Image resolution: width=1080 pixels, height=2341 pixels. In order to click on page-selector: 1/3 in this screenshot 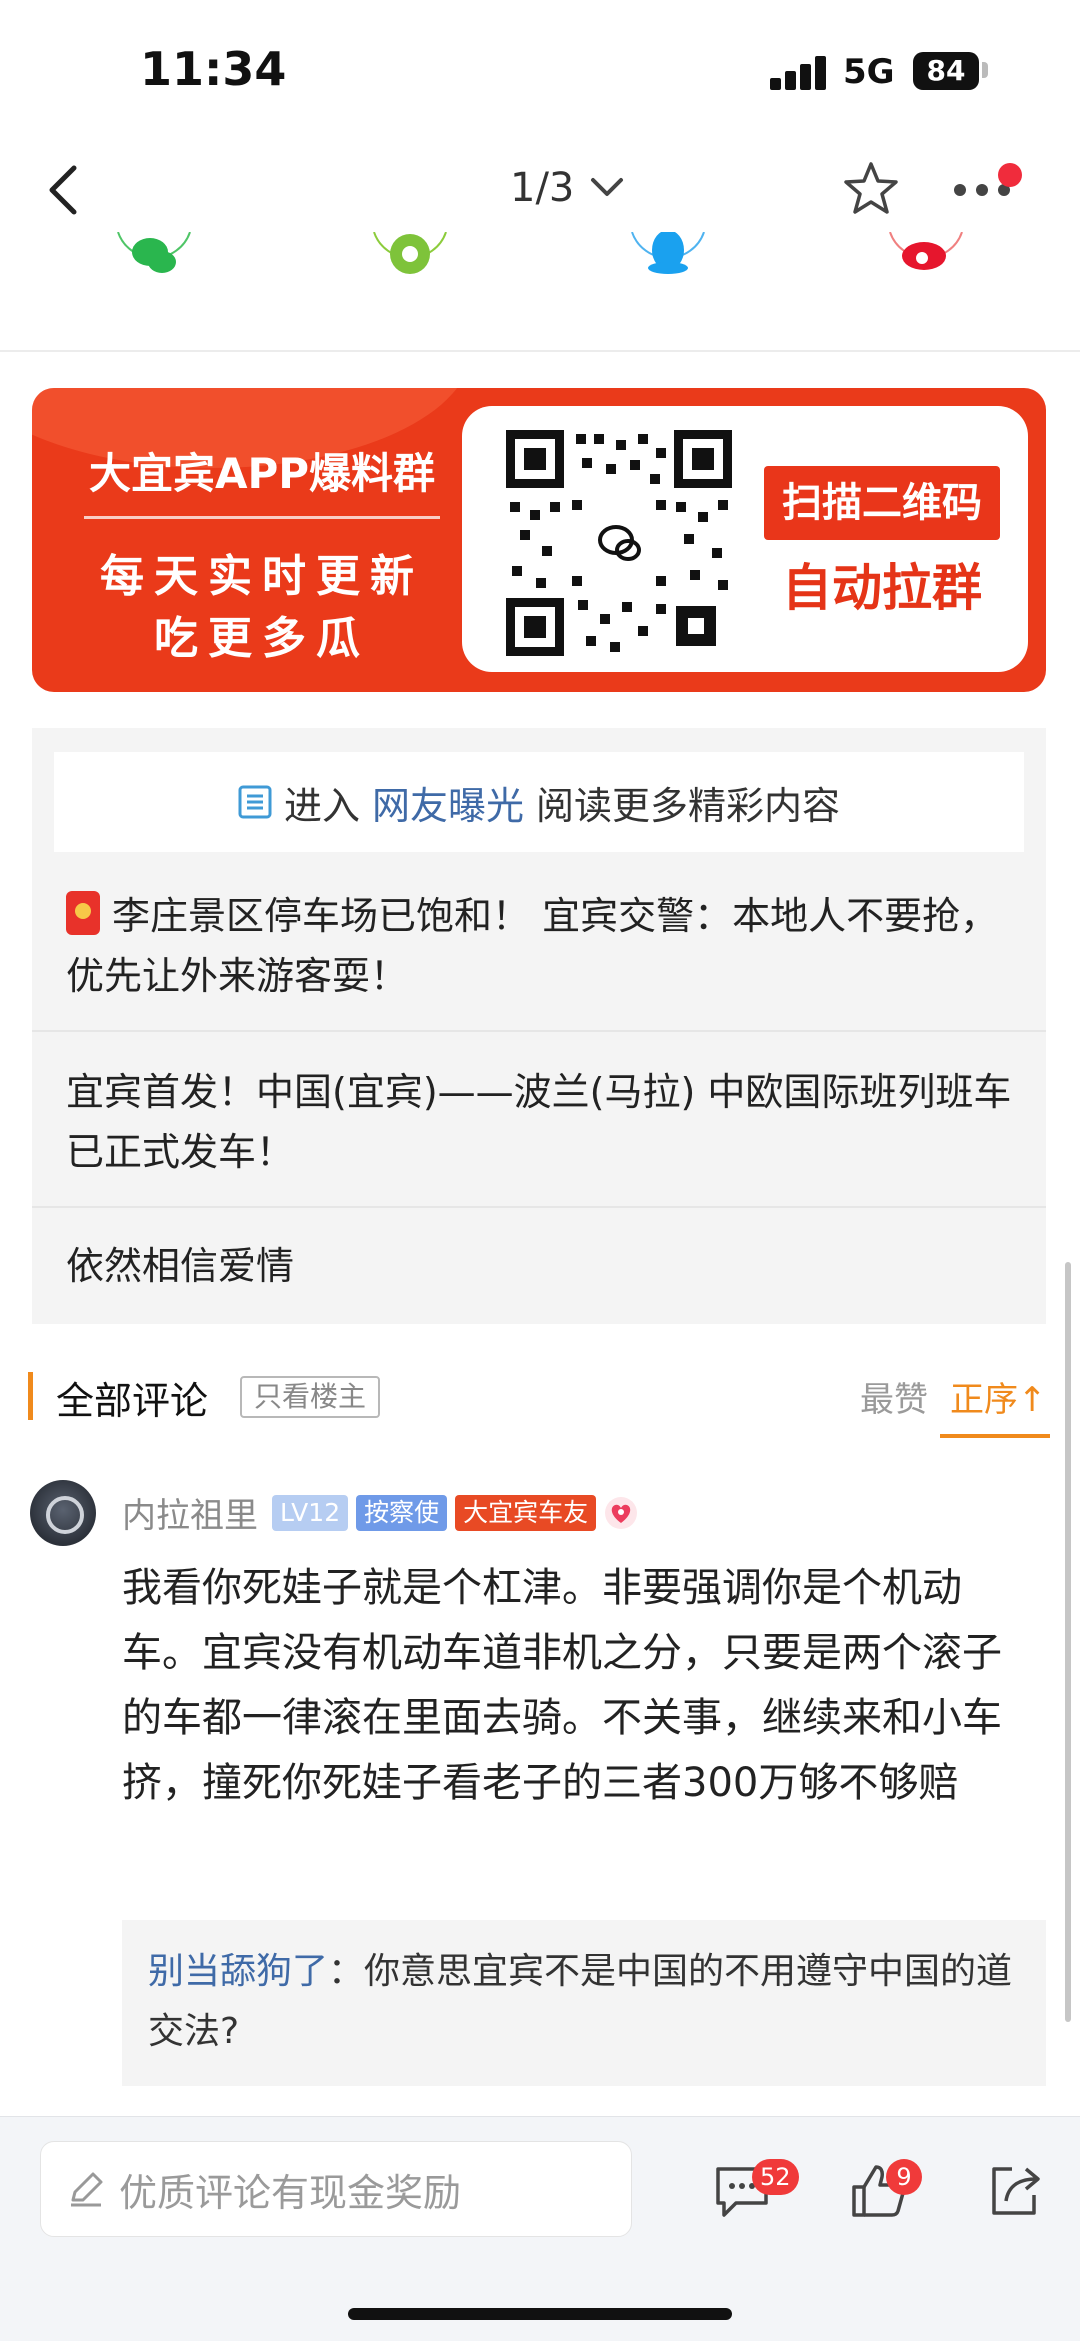, I will do `click(567, 188)`.